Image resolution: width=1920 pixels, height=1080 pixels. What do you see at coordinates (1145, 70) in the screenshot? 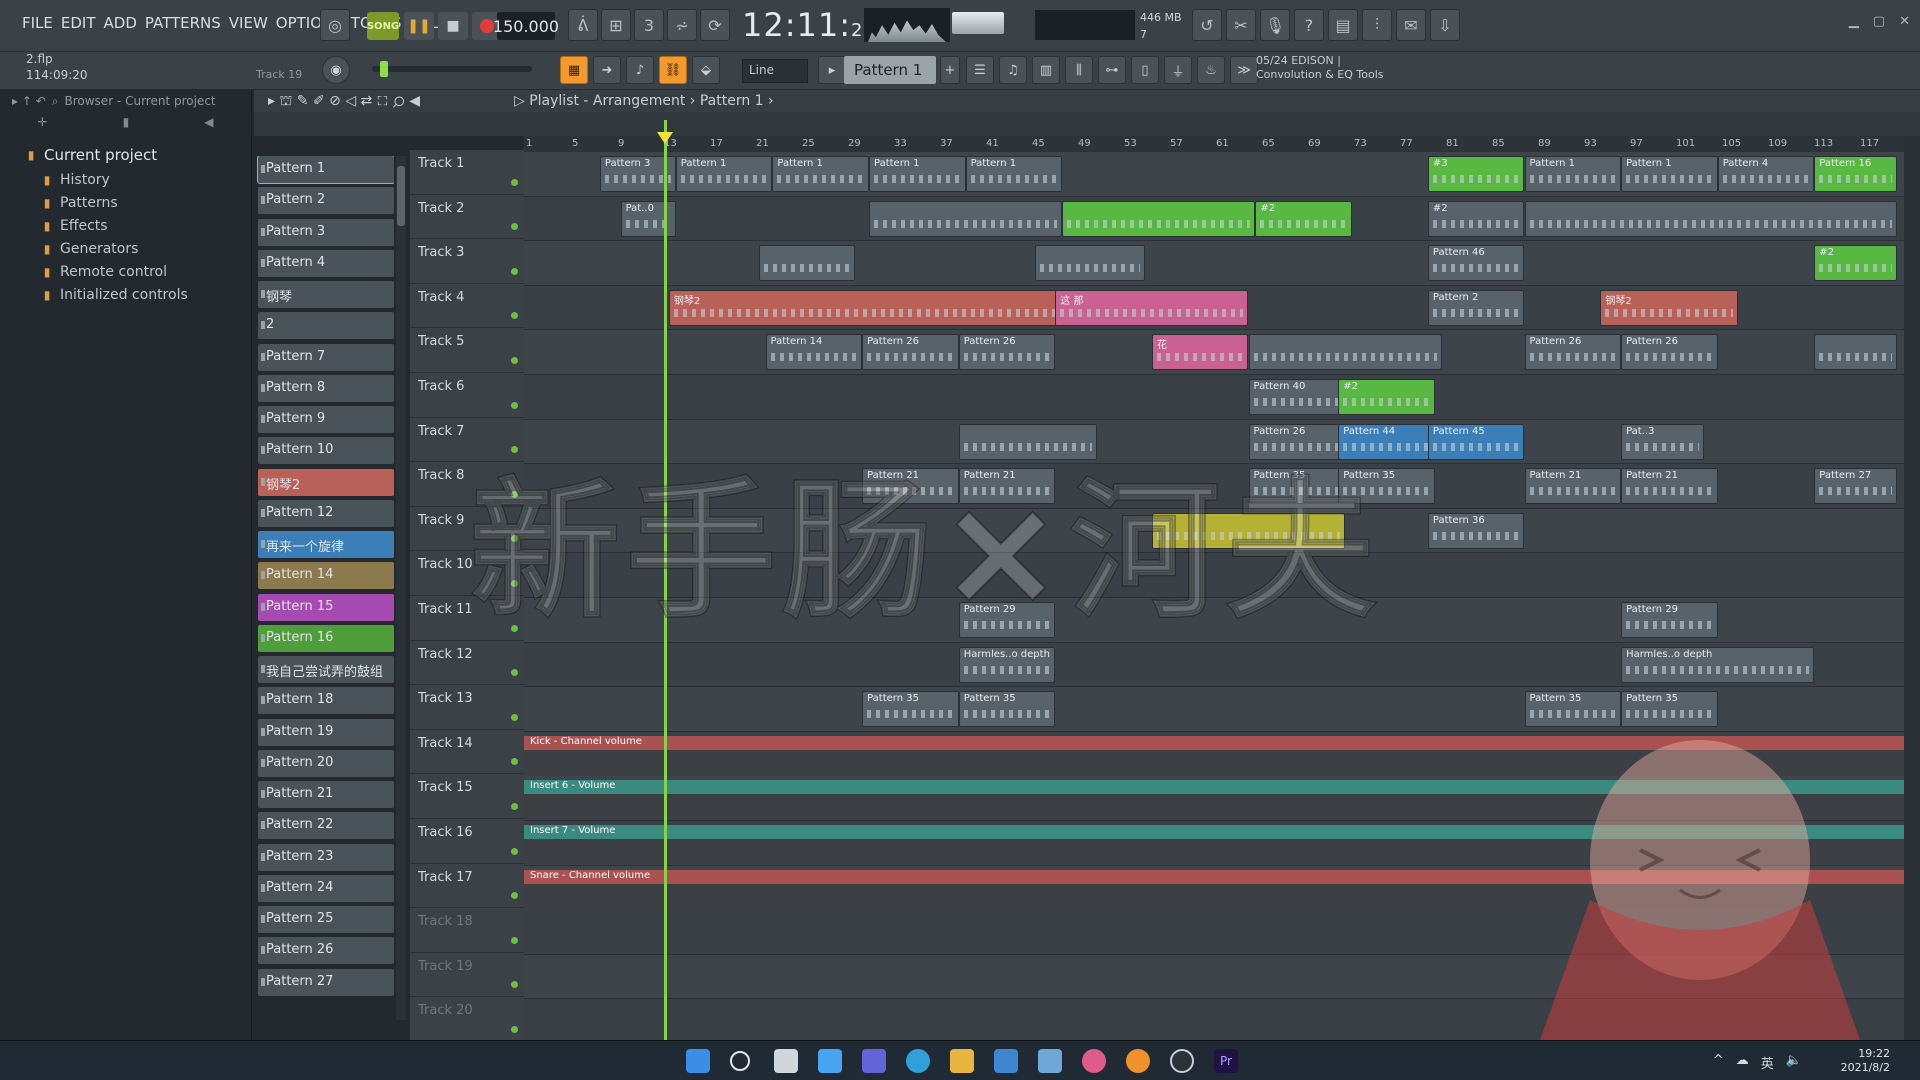
I see `browser-icon: ▯` at bounding box center [1145, 70].